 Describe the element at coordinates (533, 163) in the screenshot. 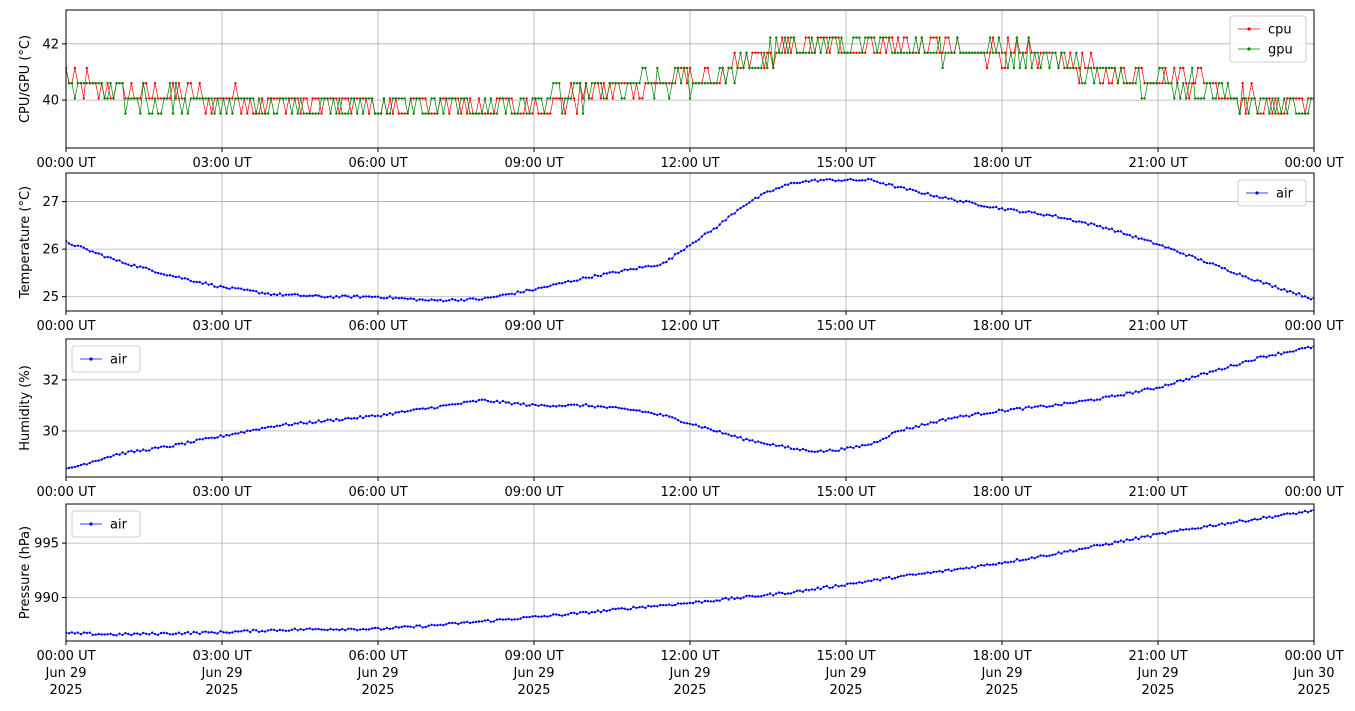

I see `x-tick-label: 09:00 UT` at that location.